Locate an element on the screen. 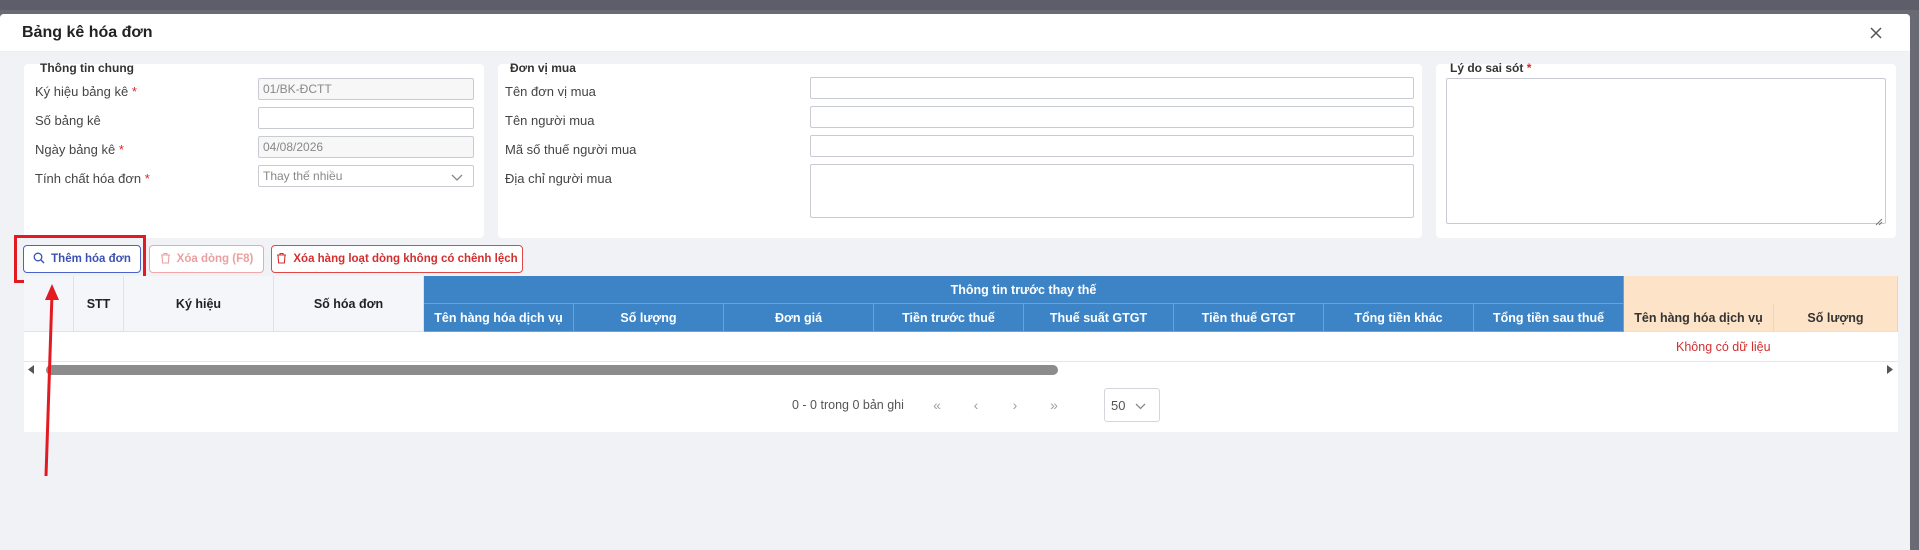 Image resolution: width=1919 pixels, height=550 pixels. buyer-name-input is located at coordinates (1112, 117).